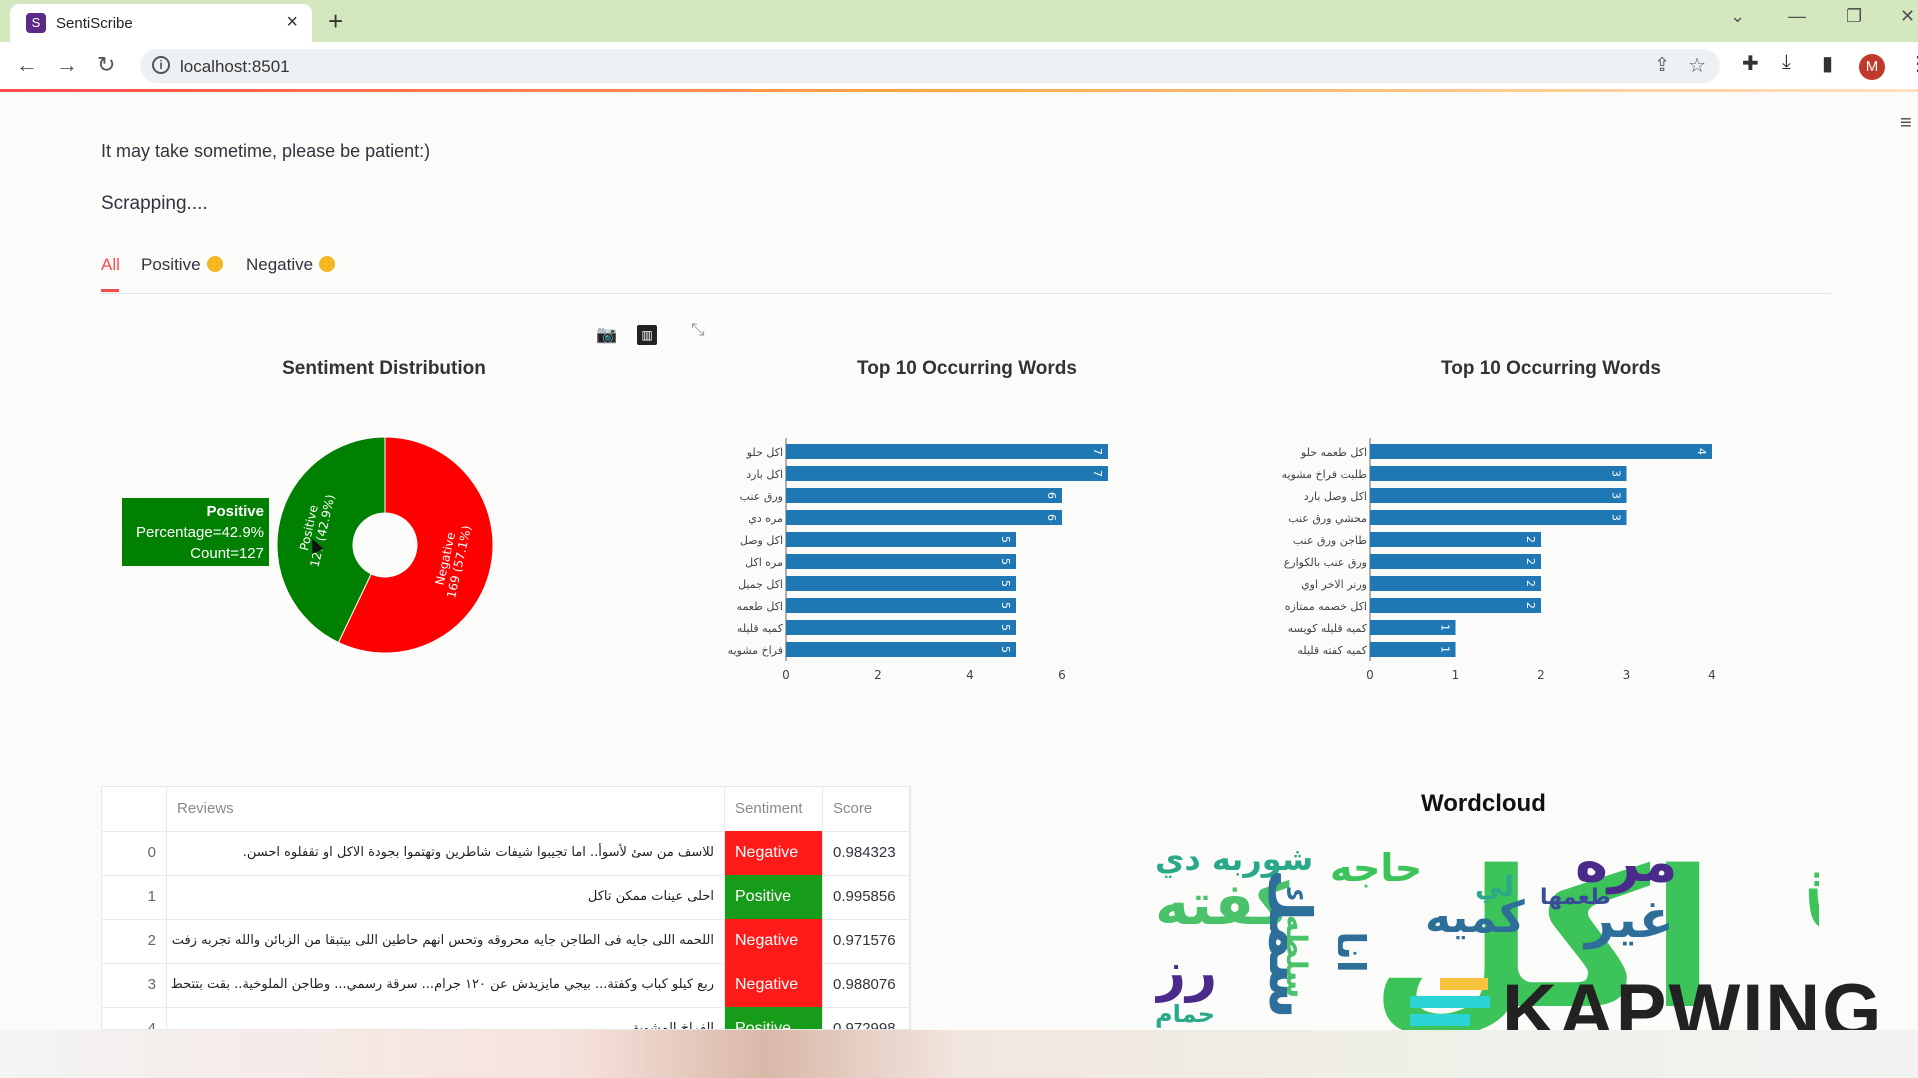  I want to click on tab-all: All, so click(110, 265).